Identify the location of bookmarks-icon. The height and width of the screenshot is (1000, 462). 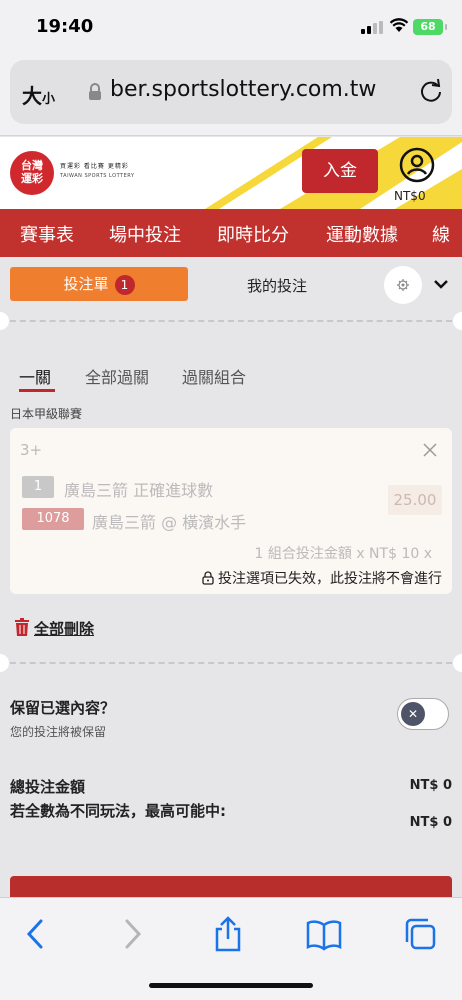
(324, 934).